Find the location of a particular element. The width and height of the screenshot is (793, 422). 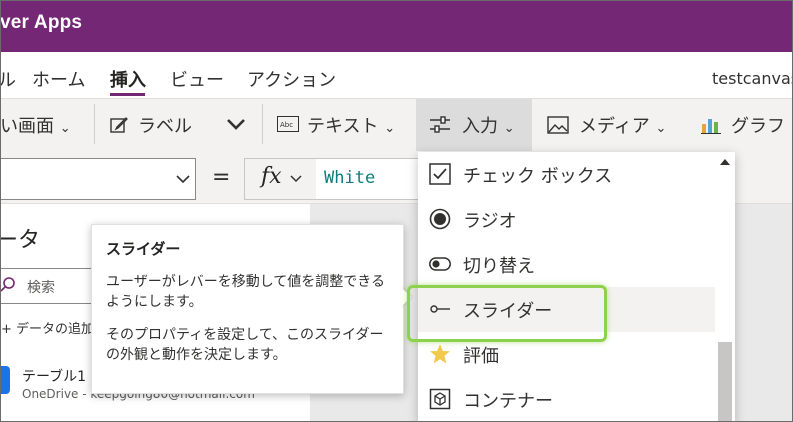

svg-text: Abc is located at coordinates (286, 125).